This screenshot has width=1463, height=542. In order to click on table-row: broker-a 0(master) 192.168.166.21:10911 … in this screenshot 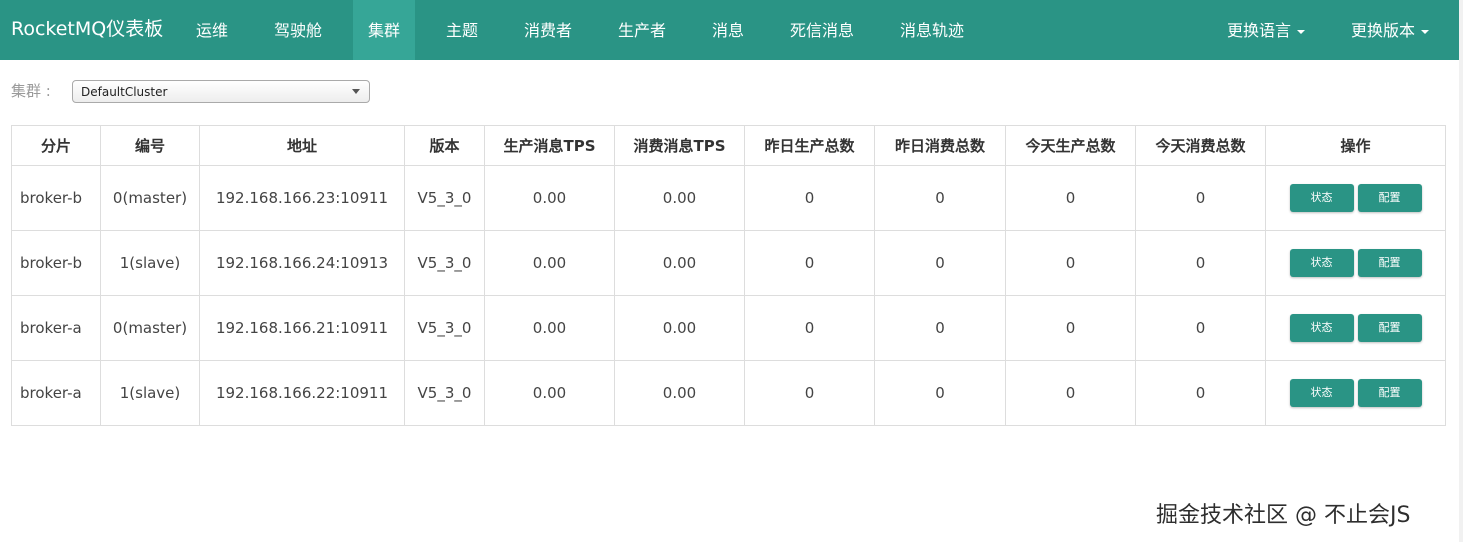, I will do `click(728, 328)`.